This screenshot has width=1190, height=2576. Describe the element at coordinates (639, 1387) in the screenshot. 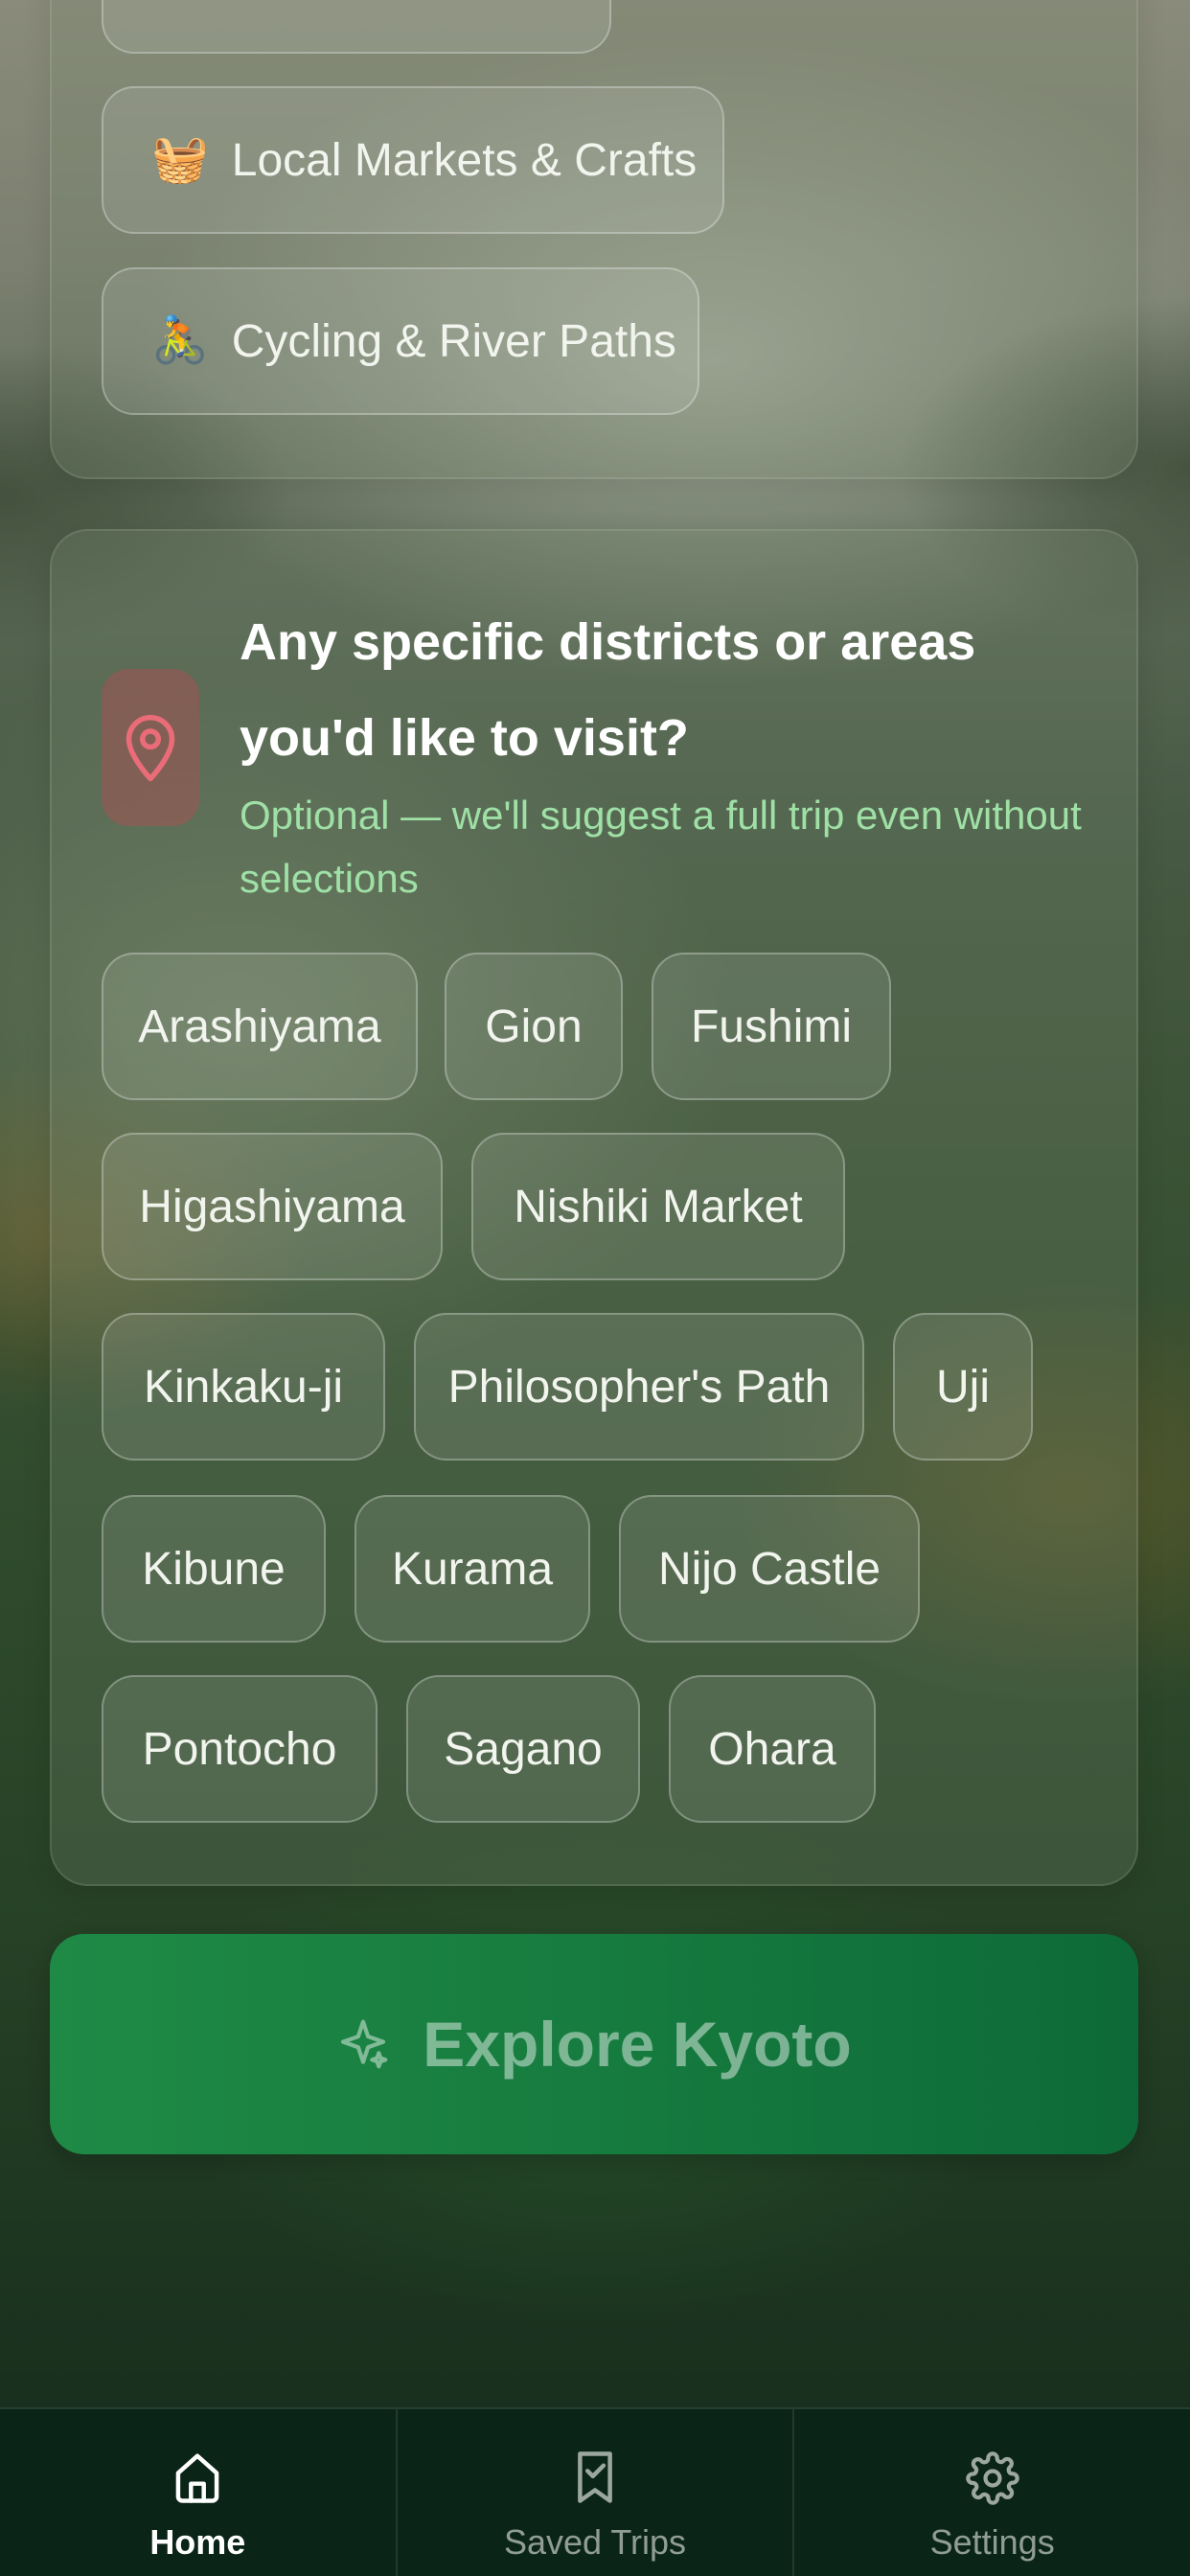

I see `district-pill-philosophers-path: Philosopher's Path` at that location.